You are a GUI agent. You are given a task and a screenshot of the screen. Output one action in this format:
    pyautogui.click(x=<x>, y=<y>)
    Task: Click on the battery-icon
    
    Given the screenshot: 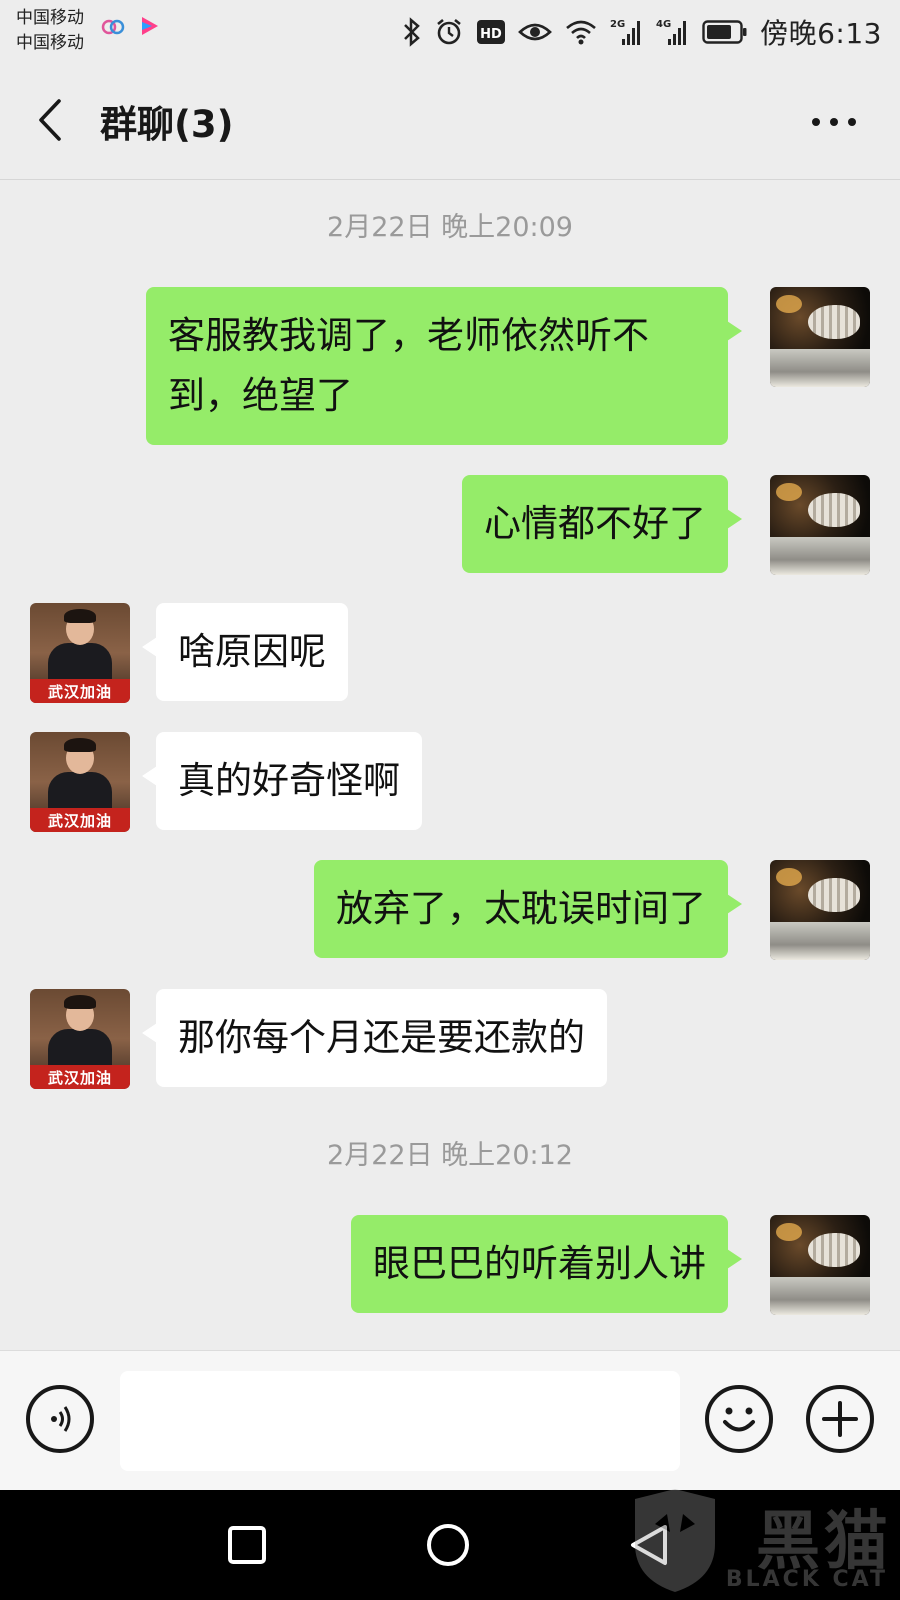 What is the action you would take?
    pyautogui.click(x=725, y=32)
    